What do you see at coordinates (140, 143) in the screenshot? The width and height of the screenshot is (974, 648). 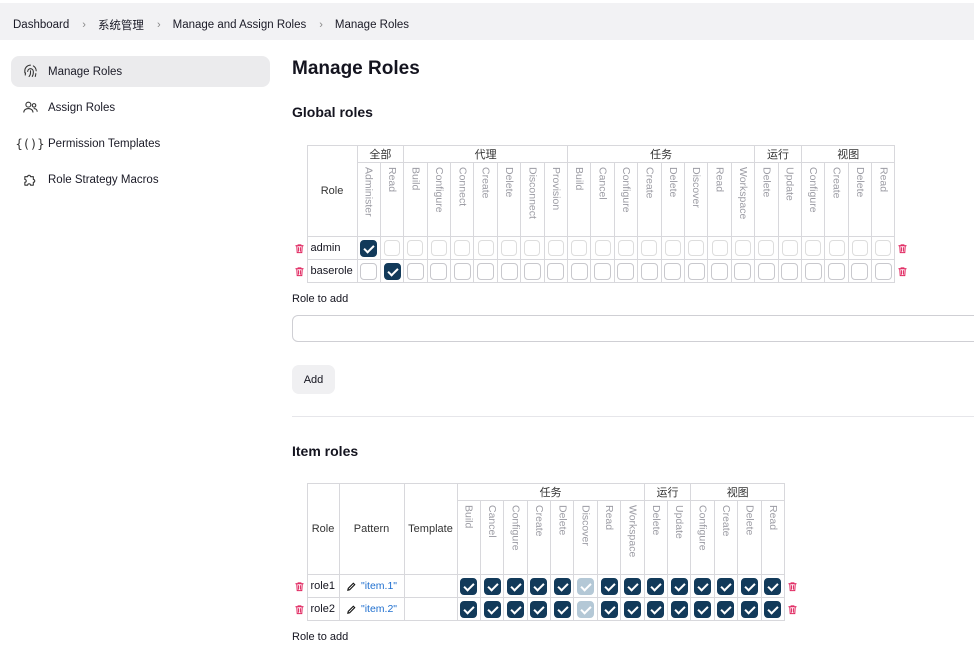 I see `sidebar-item-permission-templates: {()} Permission Templates` at bounding box center [140, 143].